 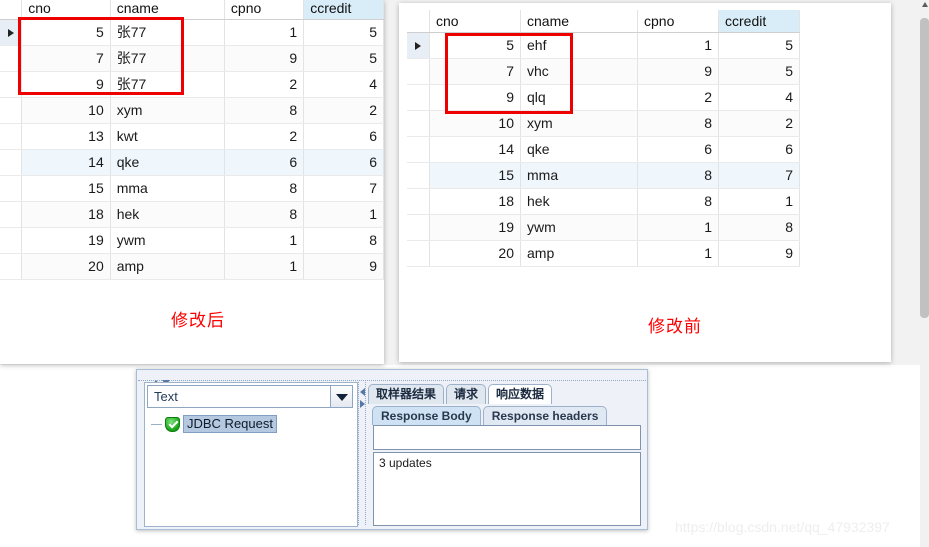 I want to click on splitter-right-arrow-icon, so click(x=362, y=404).